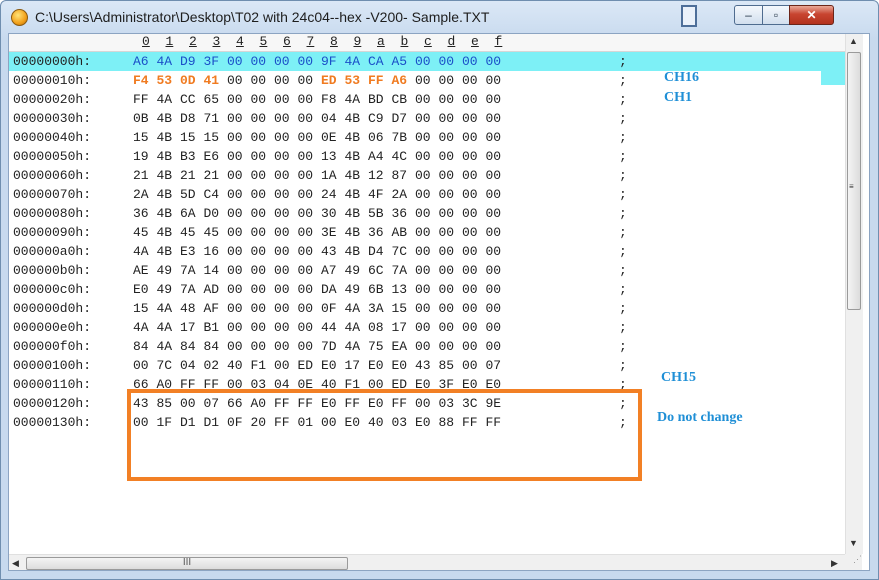 This screenshot has height=580, width=879. What do you see at coordinates (306, 365) in the screenshot?
I see `hex-byte: ED` at bounding box center [306, 365].